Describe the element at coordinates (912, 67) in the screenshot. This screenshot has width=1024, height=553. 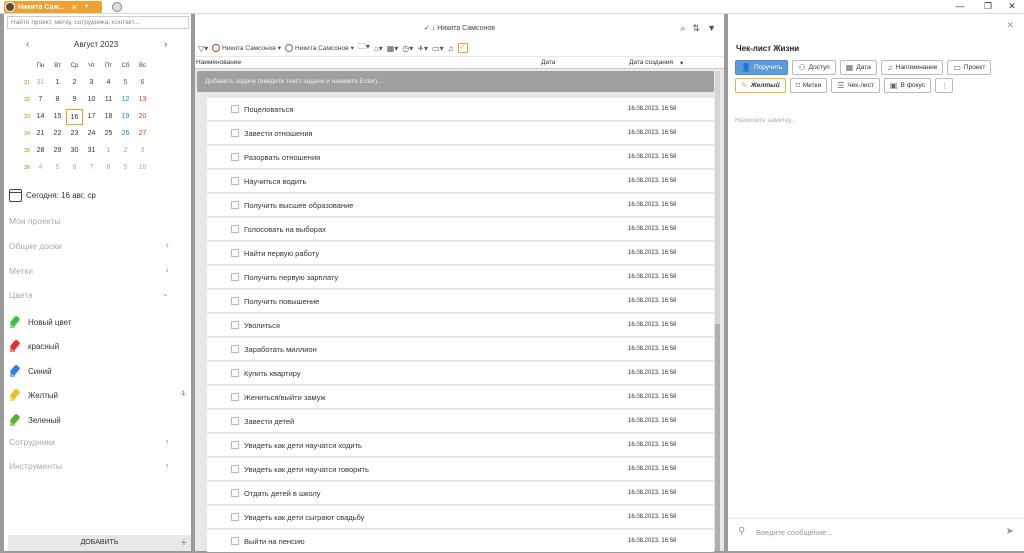
I see `bell-button: ♫ Напоминание` at that location.